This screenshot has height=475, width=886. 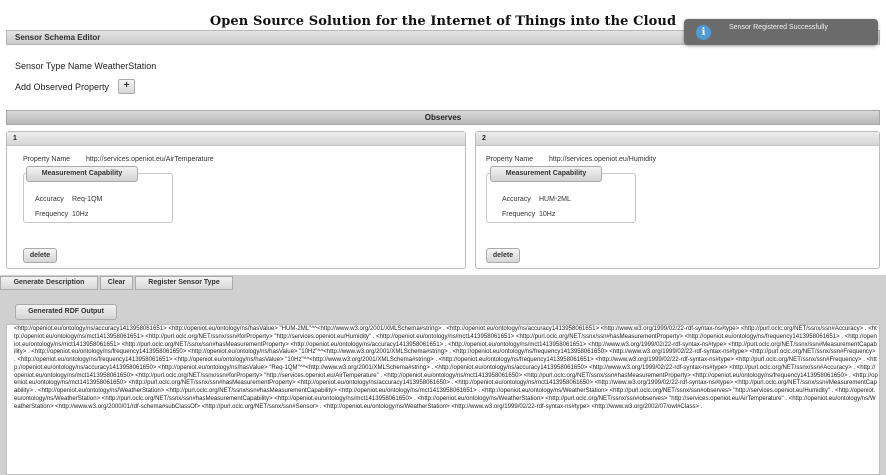 I want to click on clear-button: Clear, so click(x=116, y=283).